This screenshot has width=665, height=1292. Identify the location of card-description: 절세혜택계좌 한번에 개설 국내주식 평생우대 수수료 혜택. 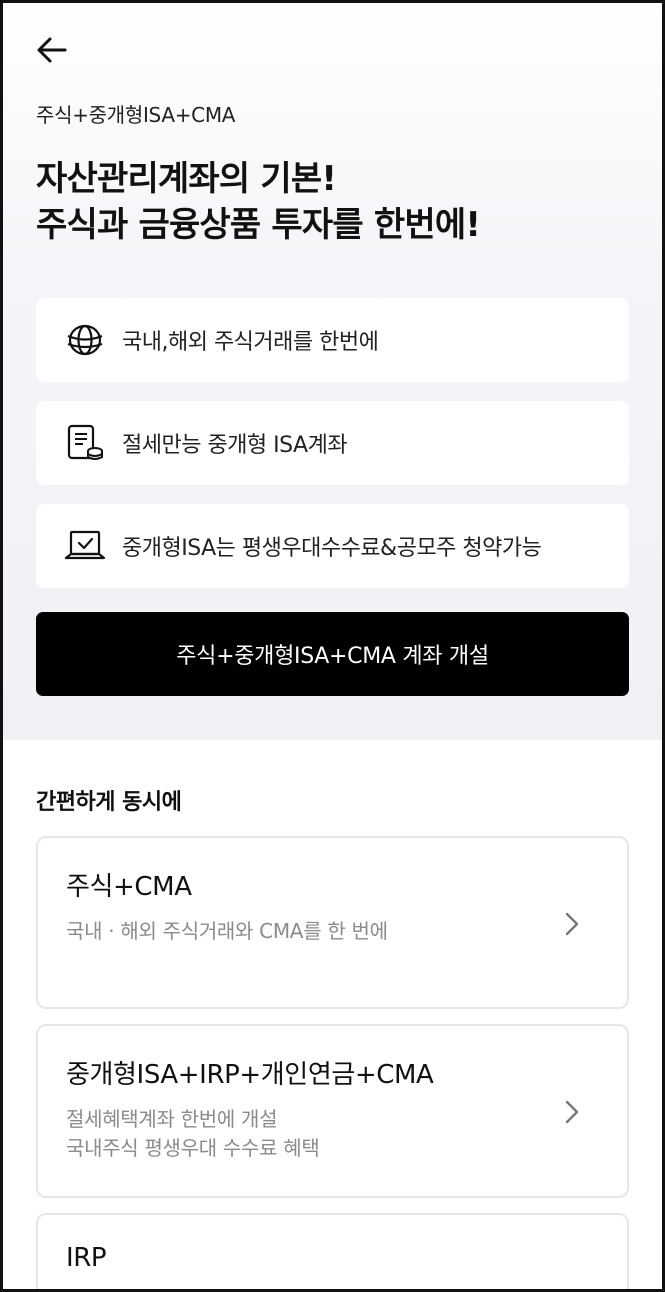
(332, 1134).